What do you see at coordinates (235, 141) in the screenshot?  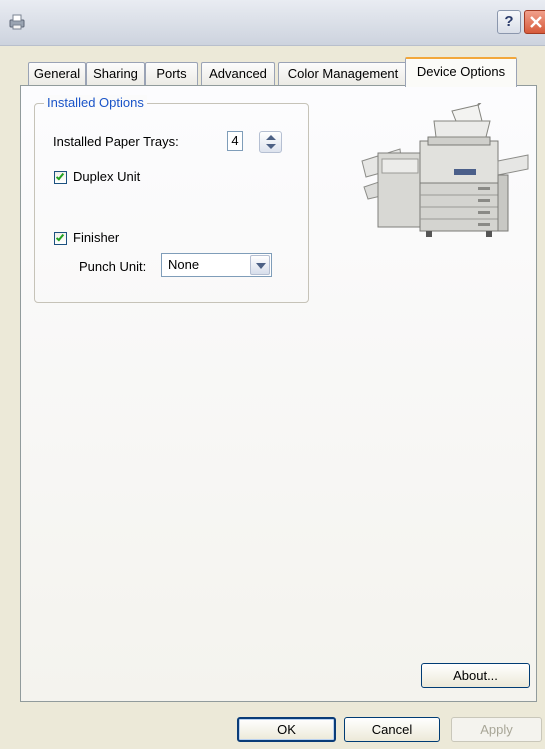 I see `paper-trays-field: 4` at bounding box center [235, 141].